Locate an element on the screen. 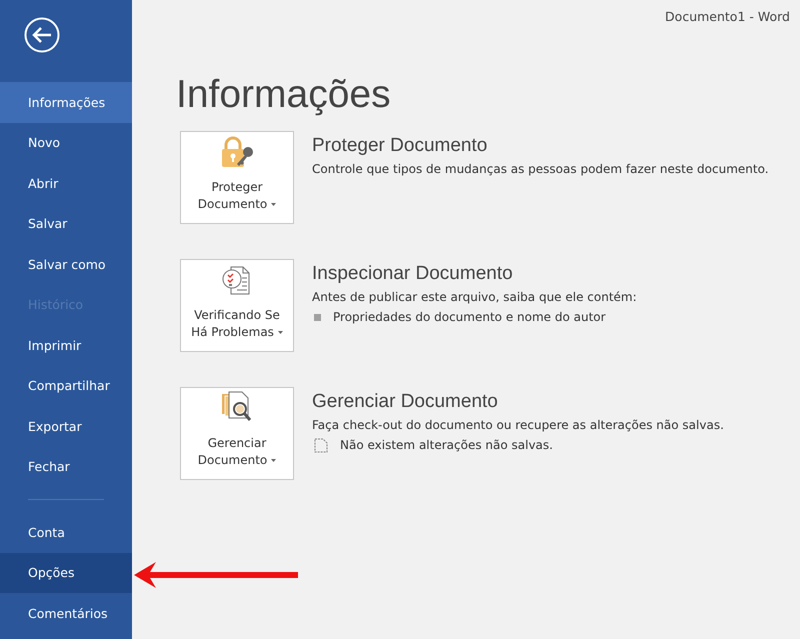 This screenshot has width=800, height=639. section-title: Inspecionar Documento is located at coordinates (412, 274).